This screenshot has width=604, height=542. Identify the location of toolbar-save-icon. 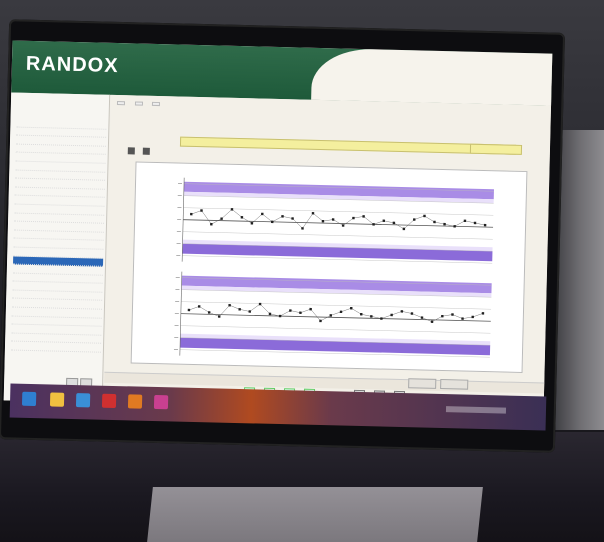
(146, 151).